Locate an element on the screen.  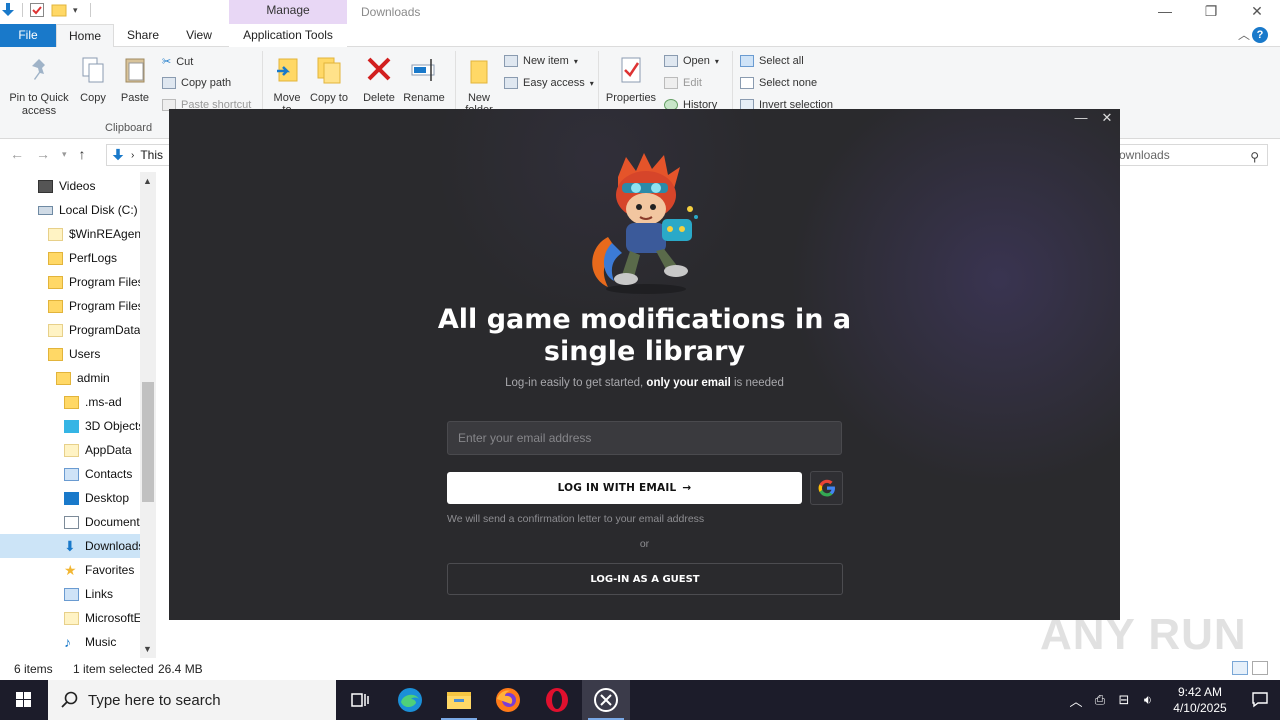
show-hidden-icons-icon: ︿ is located at coordinates (1076, 700).